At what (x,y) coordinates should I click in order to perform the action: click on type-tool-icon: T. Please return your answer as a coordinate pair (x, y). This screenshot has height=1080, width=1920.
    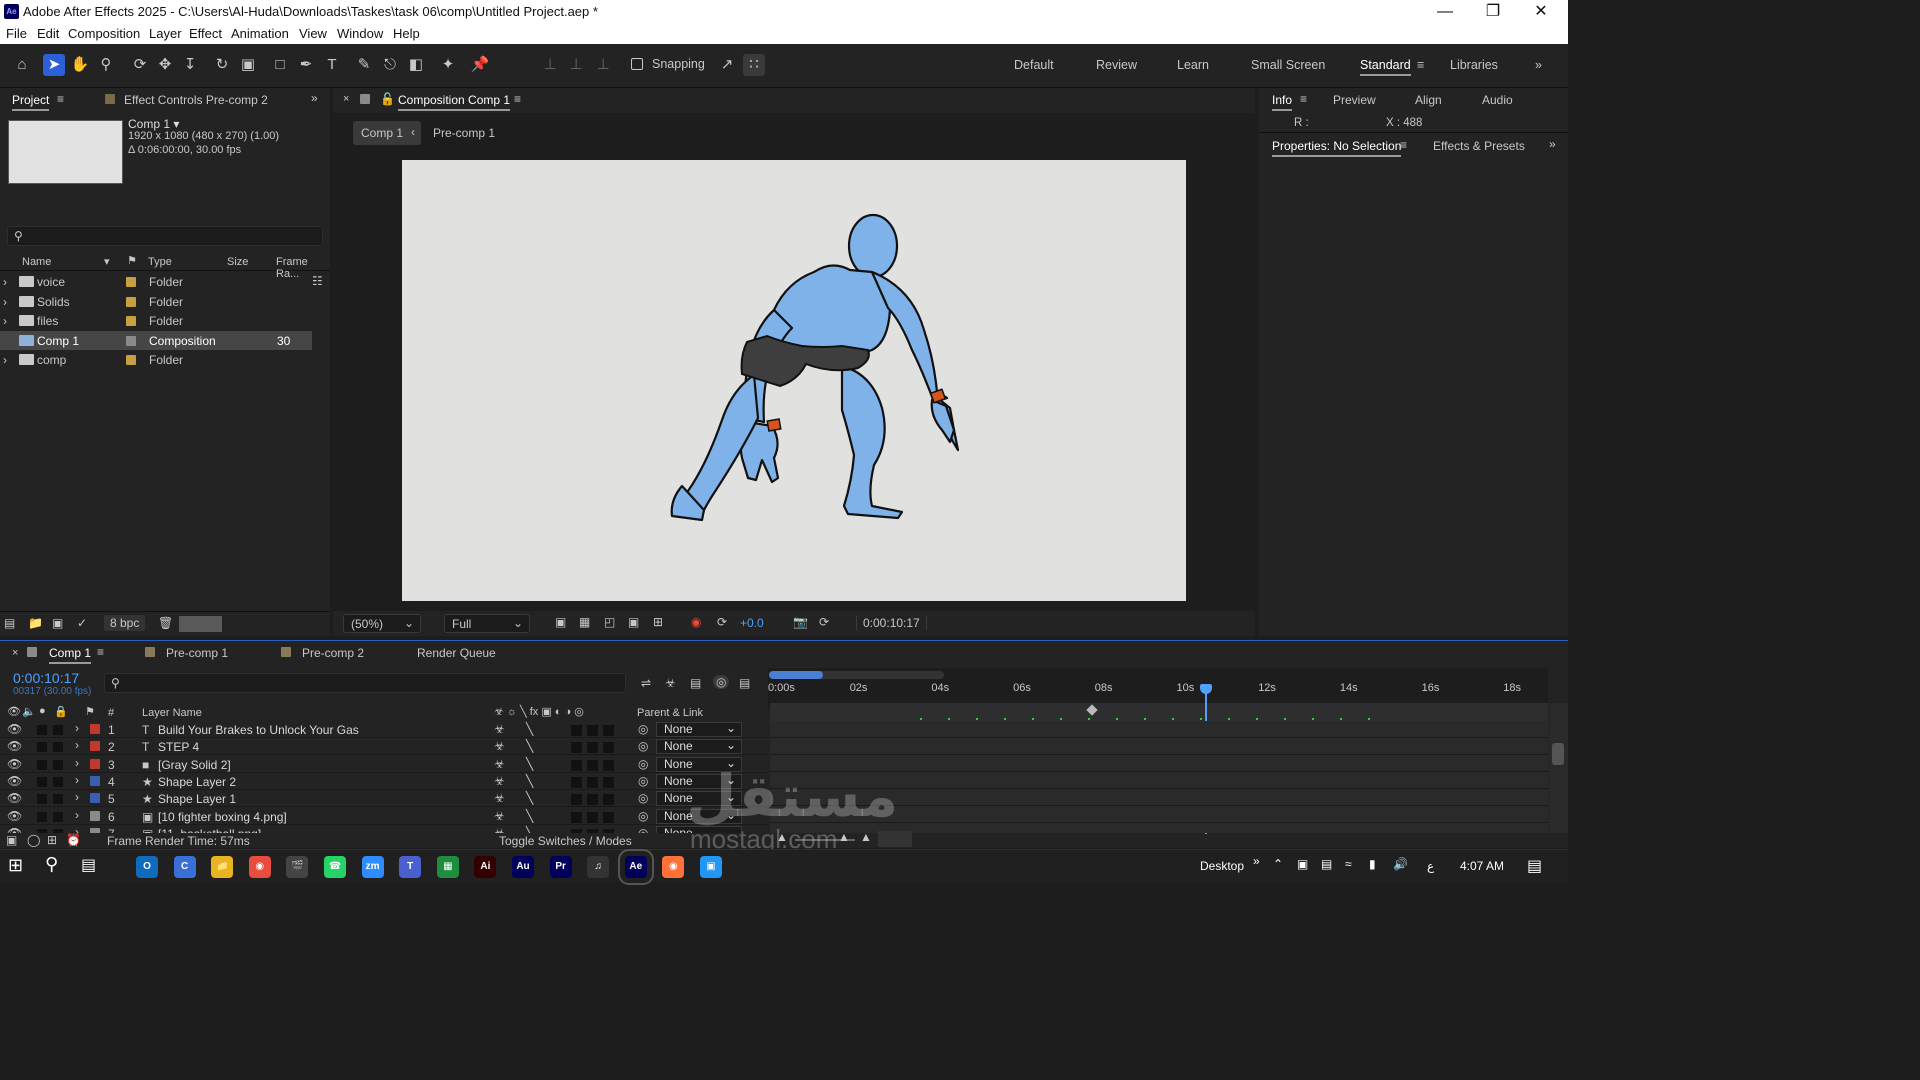
    Looking at the image, I should click on (332, 65).